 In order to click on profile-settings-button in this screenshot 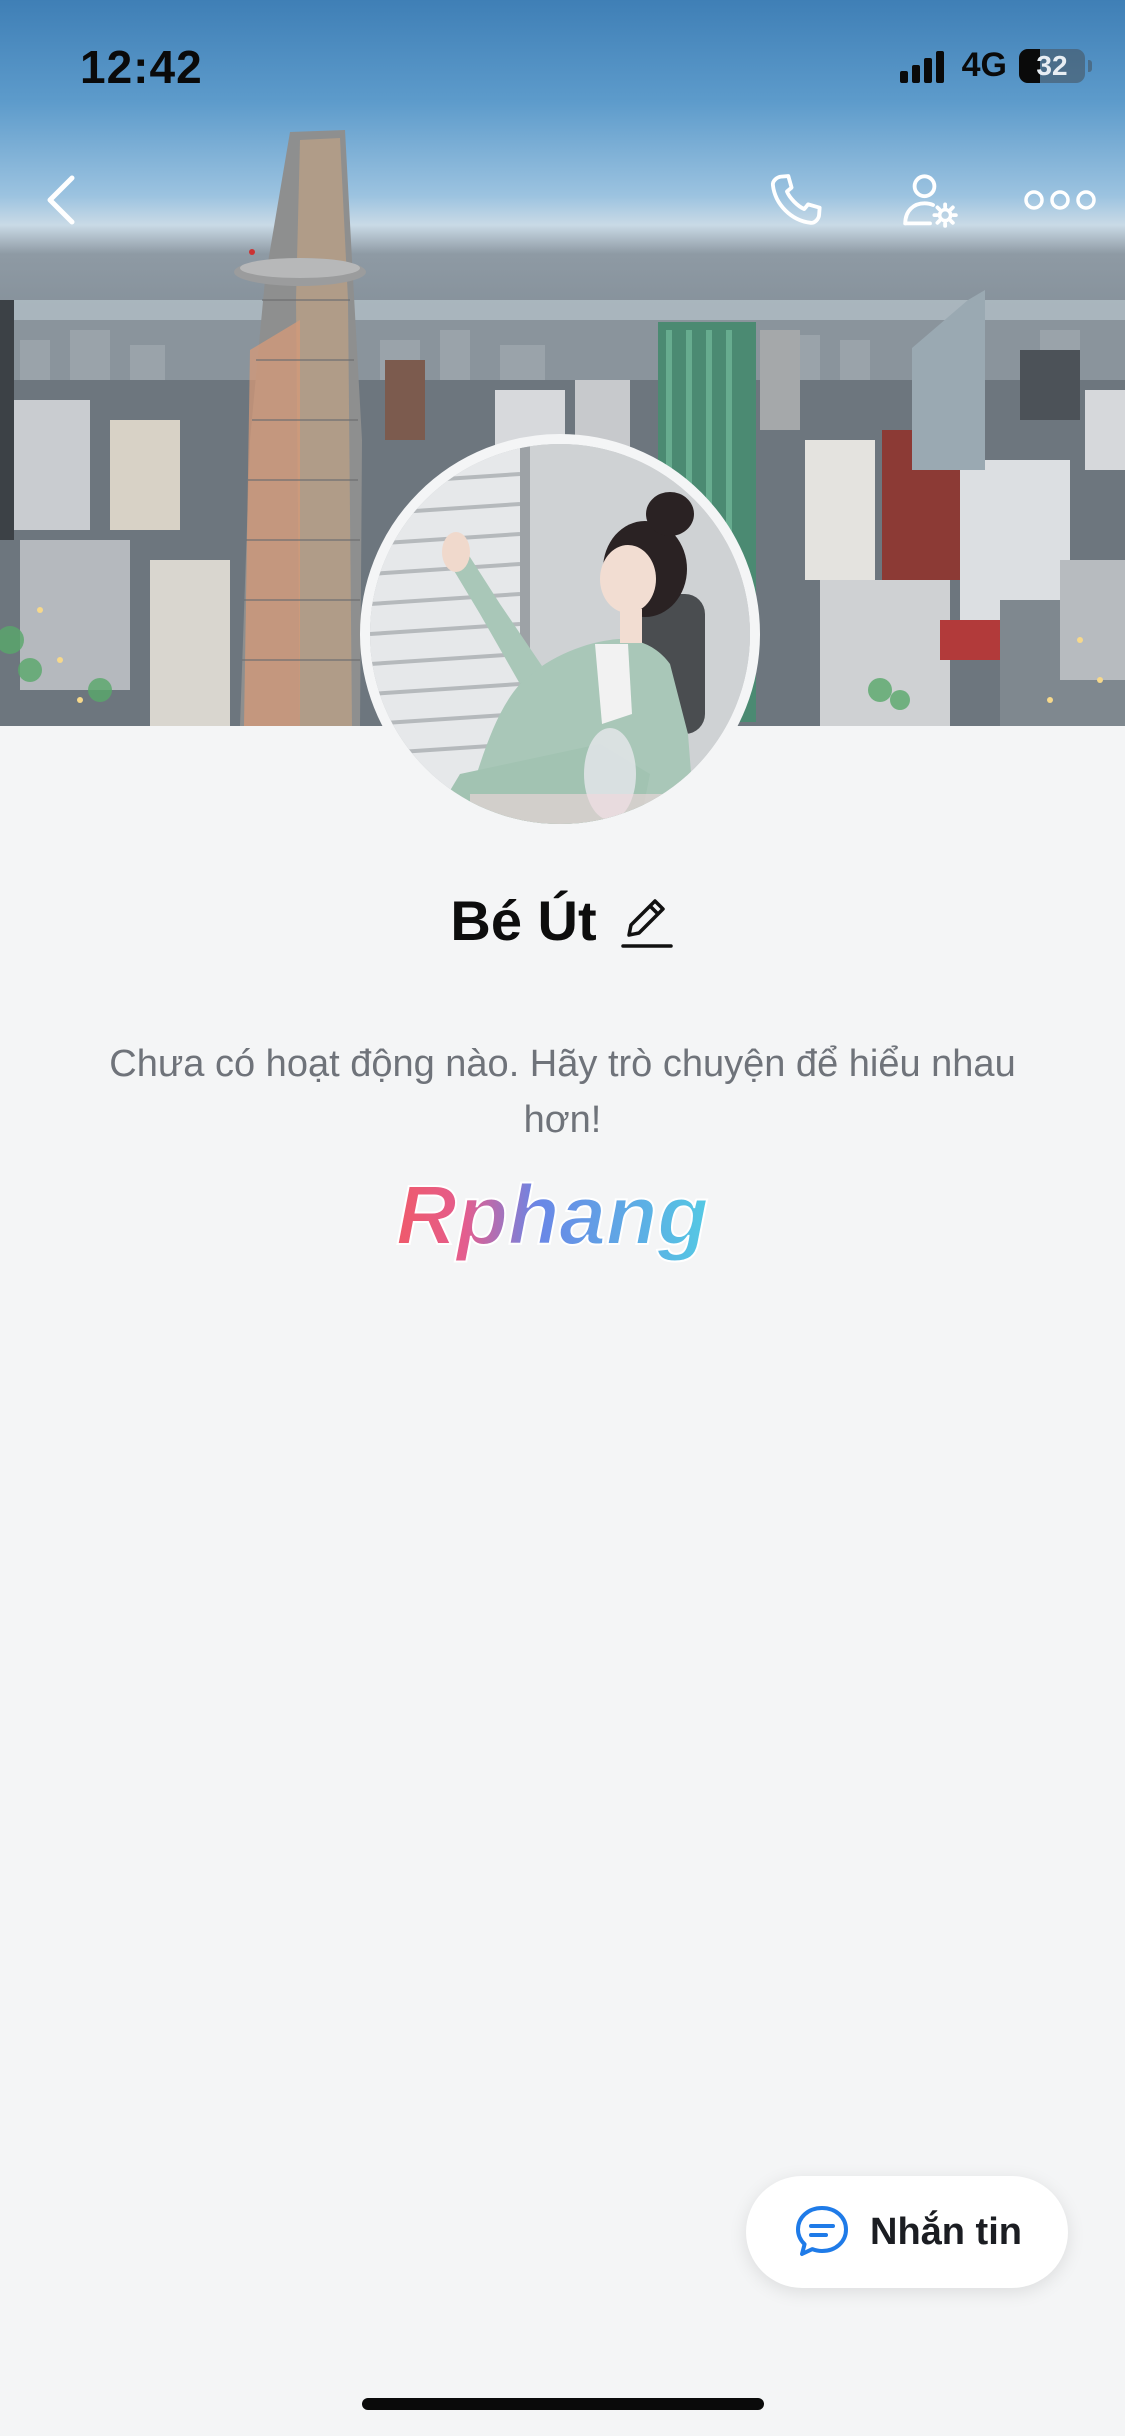, I will do `click(930, 200)`.